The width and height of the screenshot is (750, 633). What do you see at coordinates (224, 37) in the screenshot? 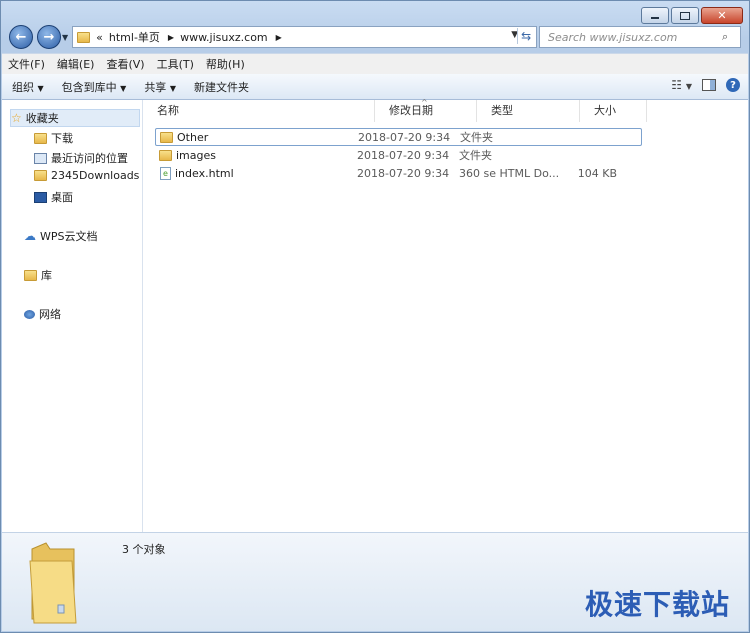
I see `breadcrumb-site: www.jisuxz.com` at bounding box center [224, 37].